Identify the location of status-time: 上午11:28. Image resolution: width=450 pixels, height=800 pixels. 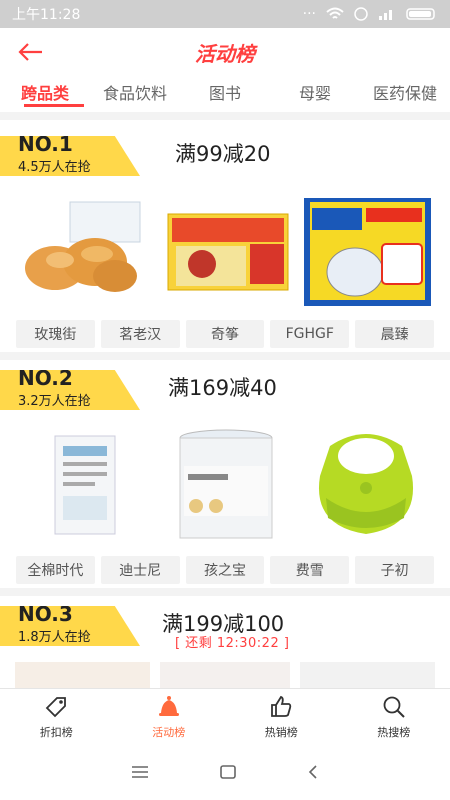
(46, 15).